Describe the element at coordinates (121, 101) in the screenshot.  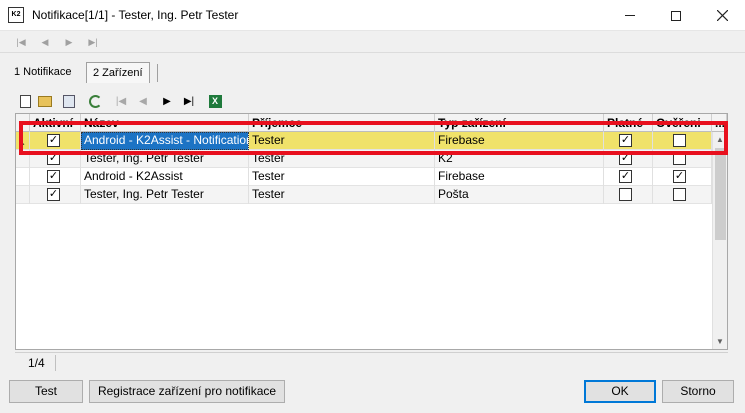
I see `first-row-button: |◀` at that location.